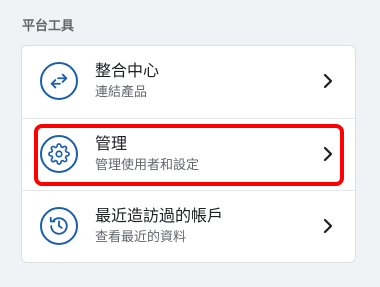  What do you see at coordinates (147, 165) in the screenshot?
I see `list-item-sublabel: 管理使用者和設定` at bounding box center [147, 165].